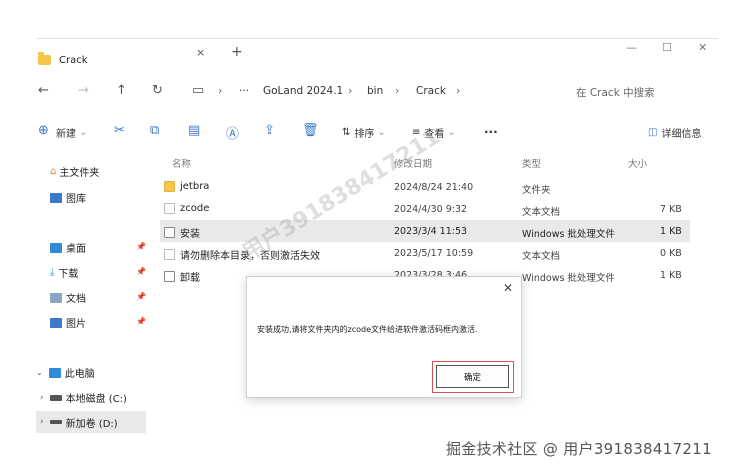 The height and width of the screenshot is (469, 755). I want to click on tab-title: Crack, so click(73, 60).